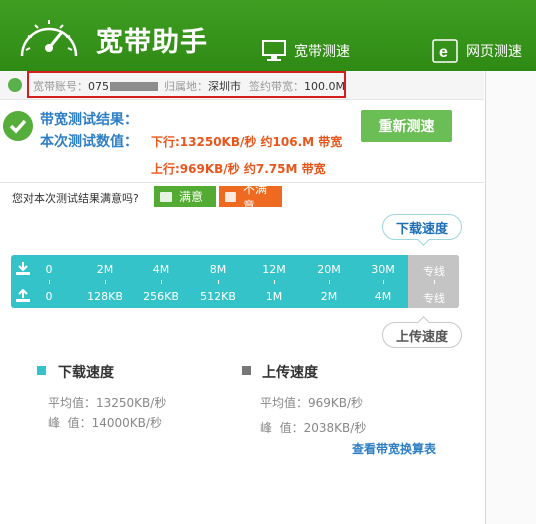  I want to click on satisfied-button: 满意, so click(185, 196).